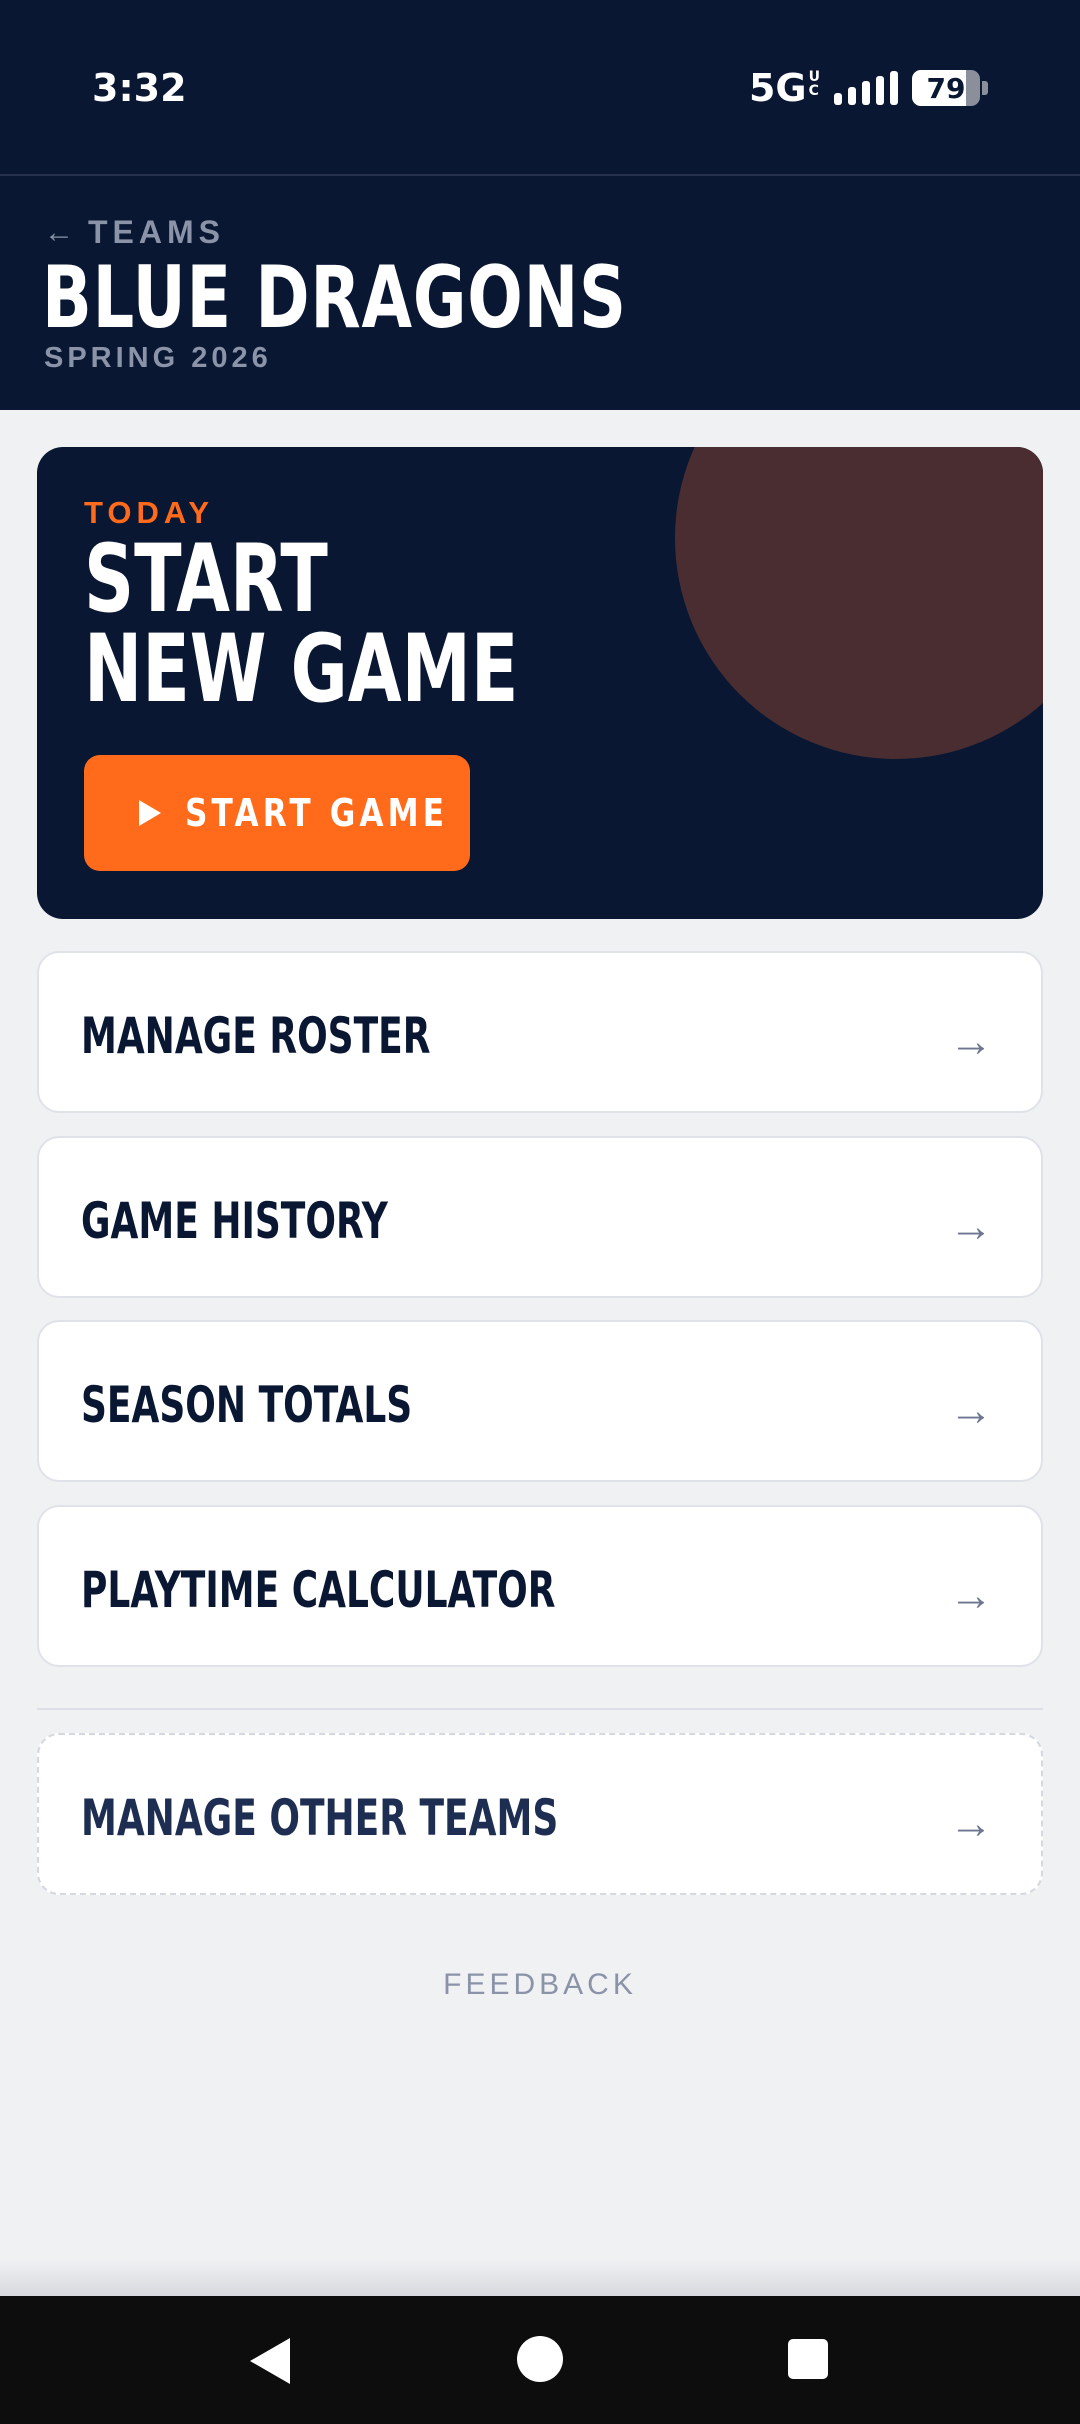 The width and height of the screenshot is (1080, 2424). What do you see at coordinates (814, 84) in the screenshot?
I see `network-sup: U C` at bounding box center [814, 84].